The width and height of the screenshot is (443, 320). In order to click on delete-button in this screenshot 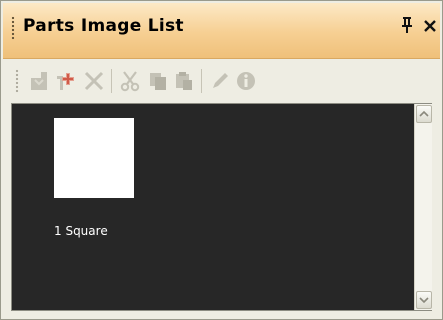, I will do `click(94, 81)`.